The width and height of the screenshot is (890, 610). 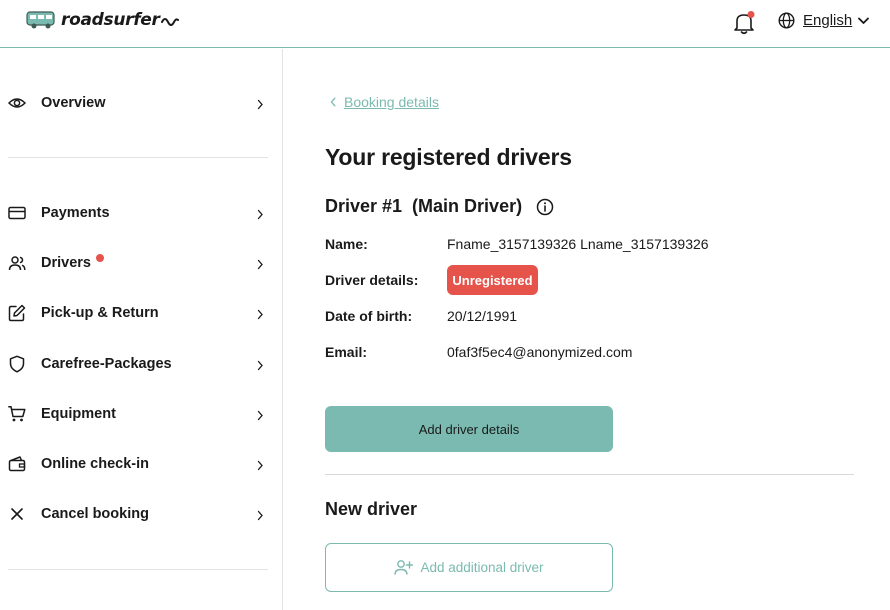 I want to click on sidebar-item-pick-up-return: Pick-up & Return, so click(x=138, y=313).